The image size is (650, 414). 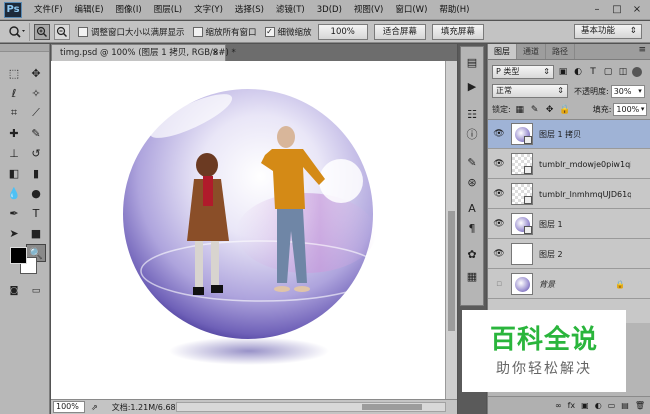 I want to click on menu-filter: 滤镜(T), so click(x=290, y=10).